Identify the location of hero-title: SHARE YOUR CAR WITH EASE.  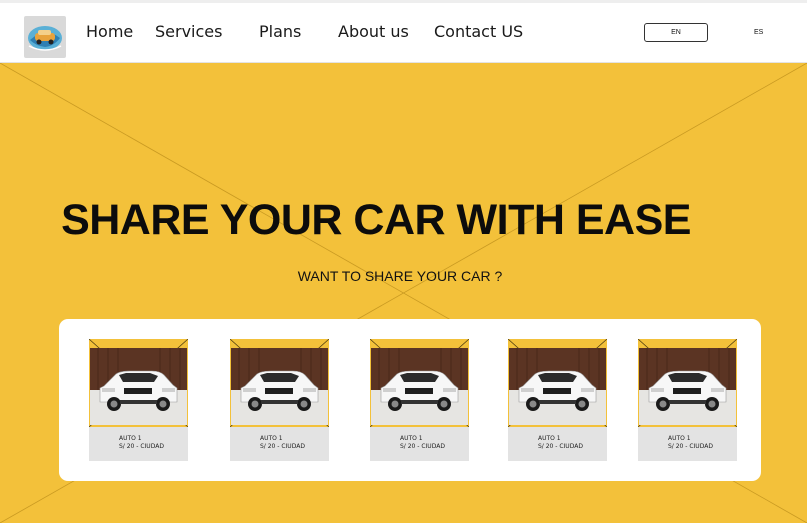
(376, 220).